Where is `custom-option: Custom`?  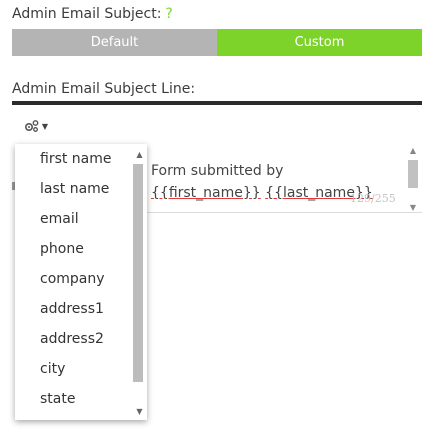
custom-option: Custom is located at coordinates (319, 42).